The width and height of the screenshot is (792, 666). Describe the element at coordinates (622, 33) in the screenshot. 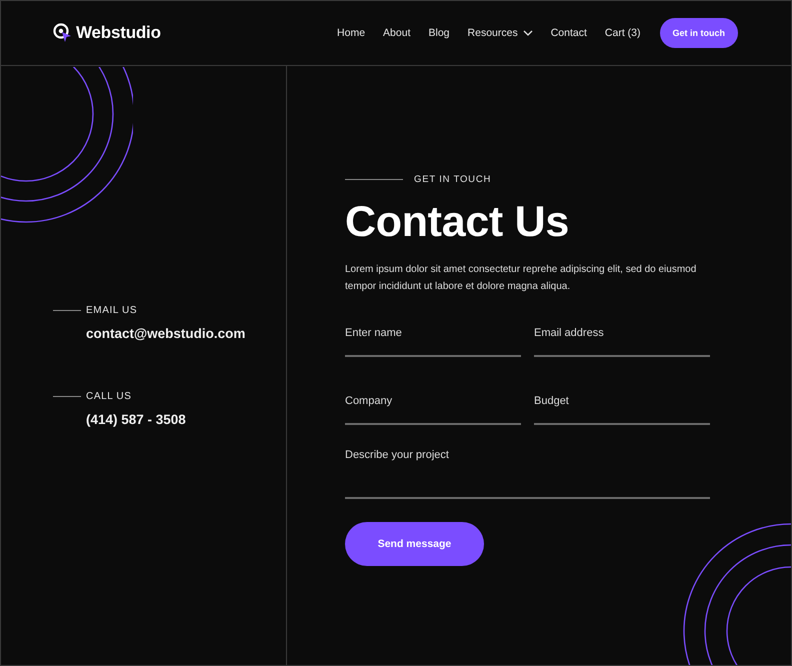

I see `nav-link: Cart (3)` at that location.